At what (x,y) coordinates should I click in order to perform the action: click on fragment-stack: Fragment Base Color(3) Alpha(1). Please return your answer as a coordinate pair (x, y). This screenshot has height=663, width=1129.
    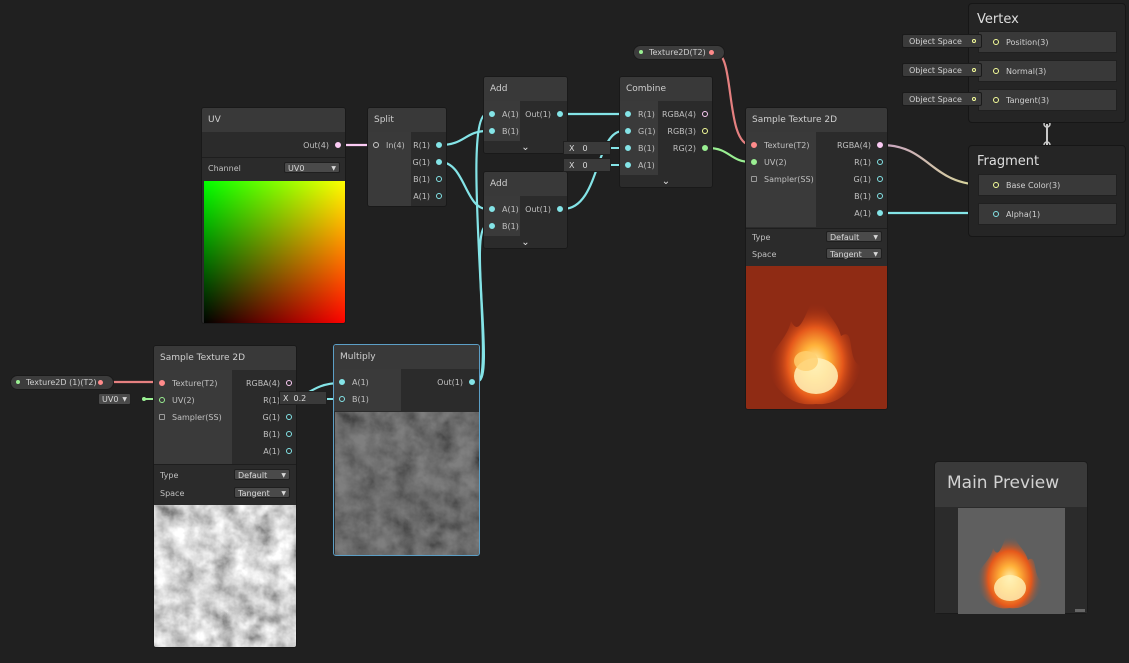
    Looking at the image, I should click on (1047, 191).